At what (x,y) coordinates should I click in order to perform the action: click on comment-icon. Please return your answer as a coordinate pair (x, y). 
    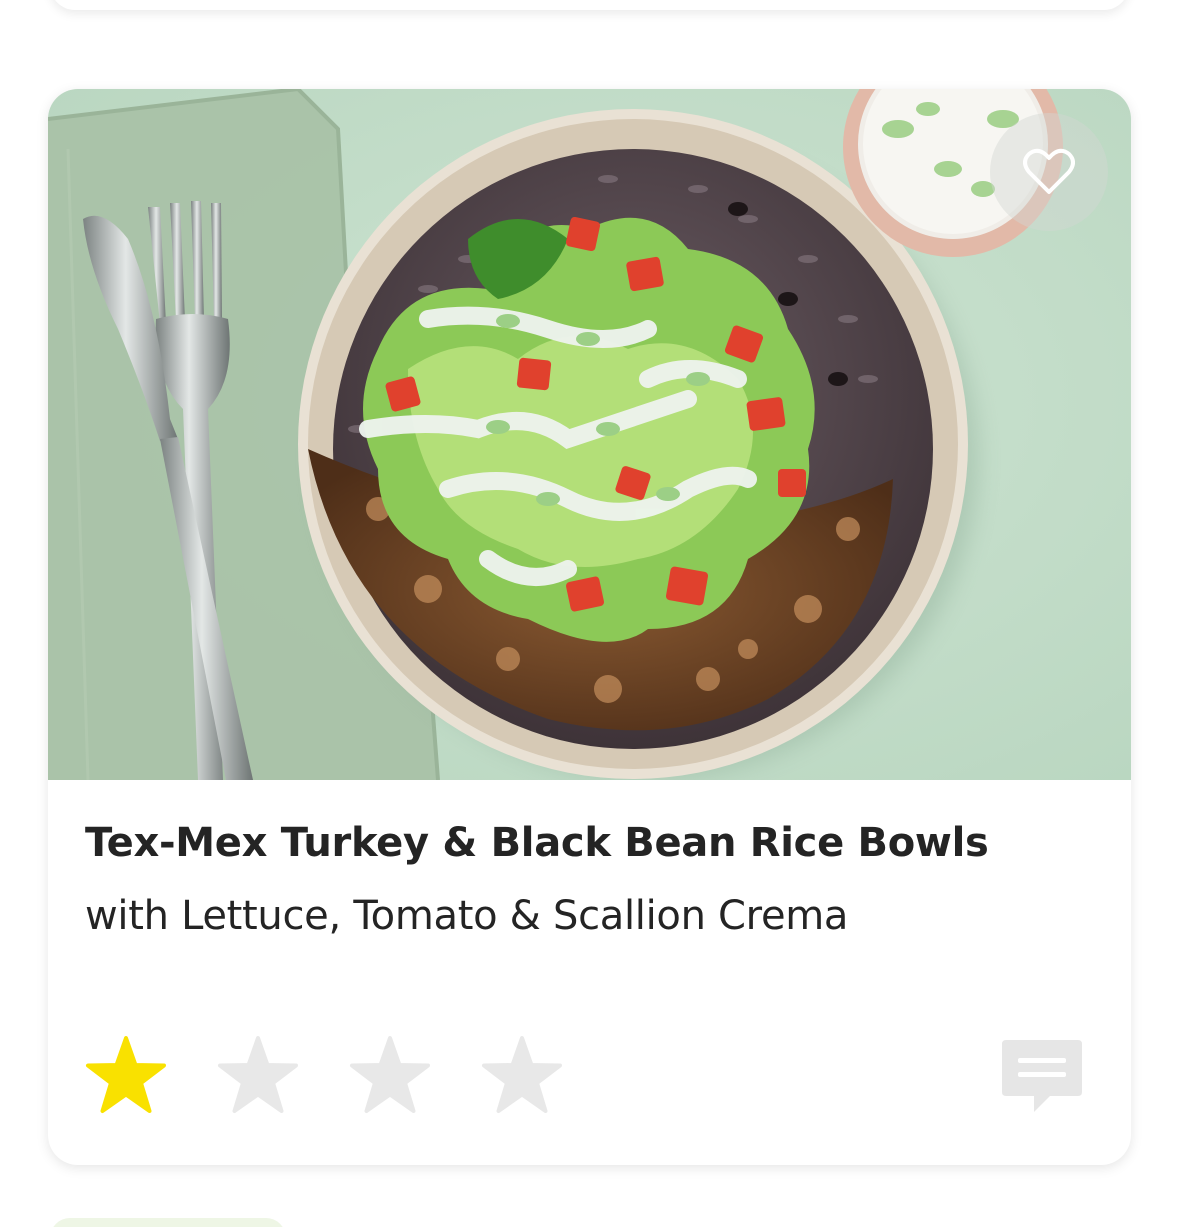
    Looking at the image, I should click on (1042, 1076).